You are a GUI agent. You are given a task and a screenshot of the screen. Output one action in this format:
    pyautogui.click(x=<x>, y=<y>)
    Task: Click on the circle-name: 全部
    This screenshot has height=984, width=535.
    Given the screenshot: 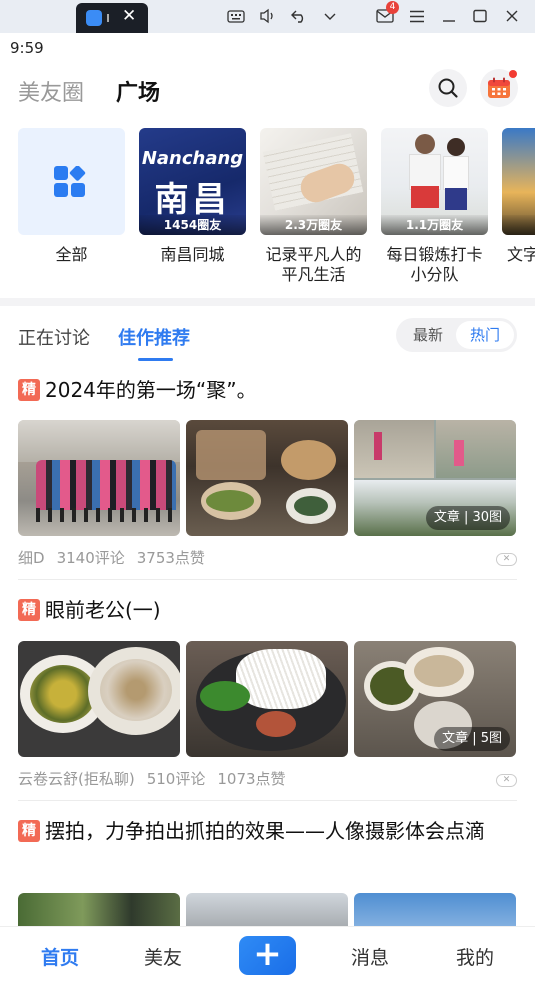 What is the action you would take?
    pyautogui.click(x=71, y=254)
    